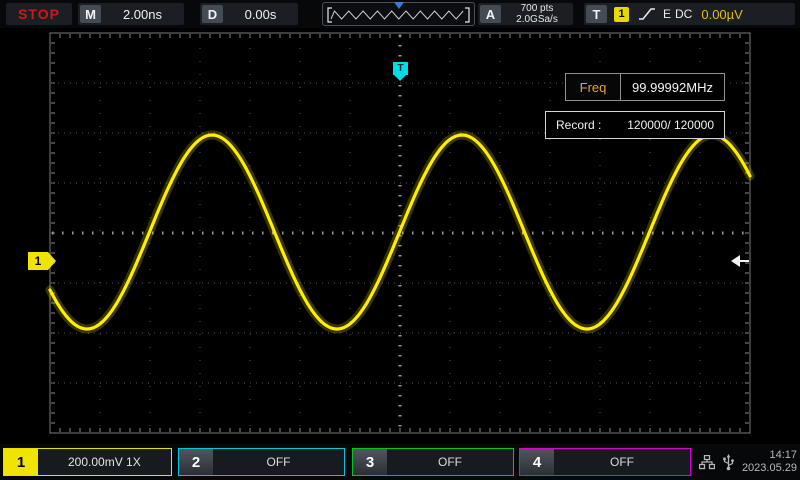  I want to click on channel2-state: OFF, so click(278, 462).